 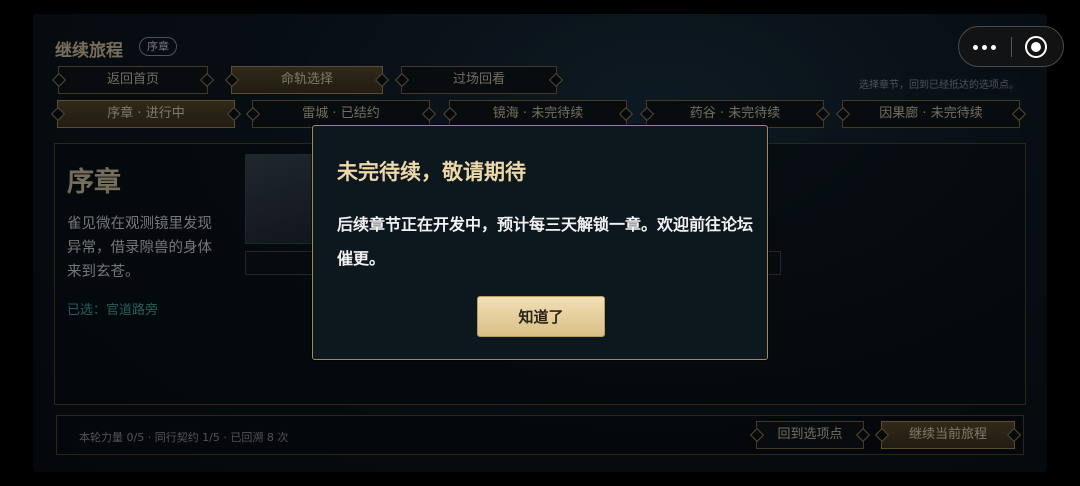 I want to click on dialog-title: 未完待续，敬请期待, so click(x=431, y=172).